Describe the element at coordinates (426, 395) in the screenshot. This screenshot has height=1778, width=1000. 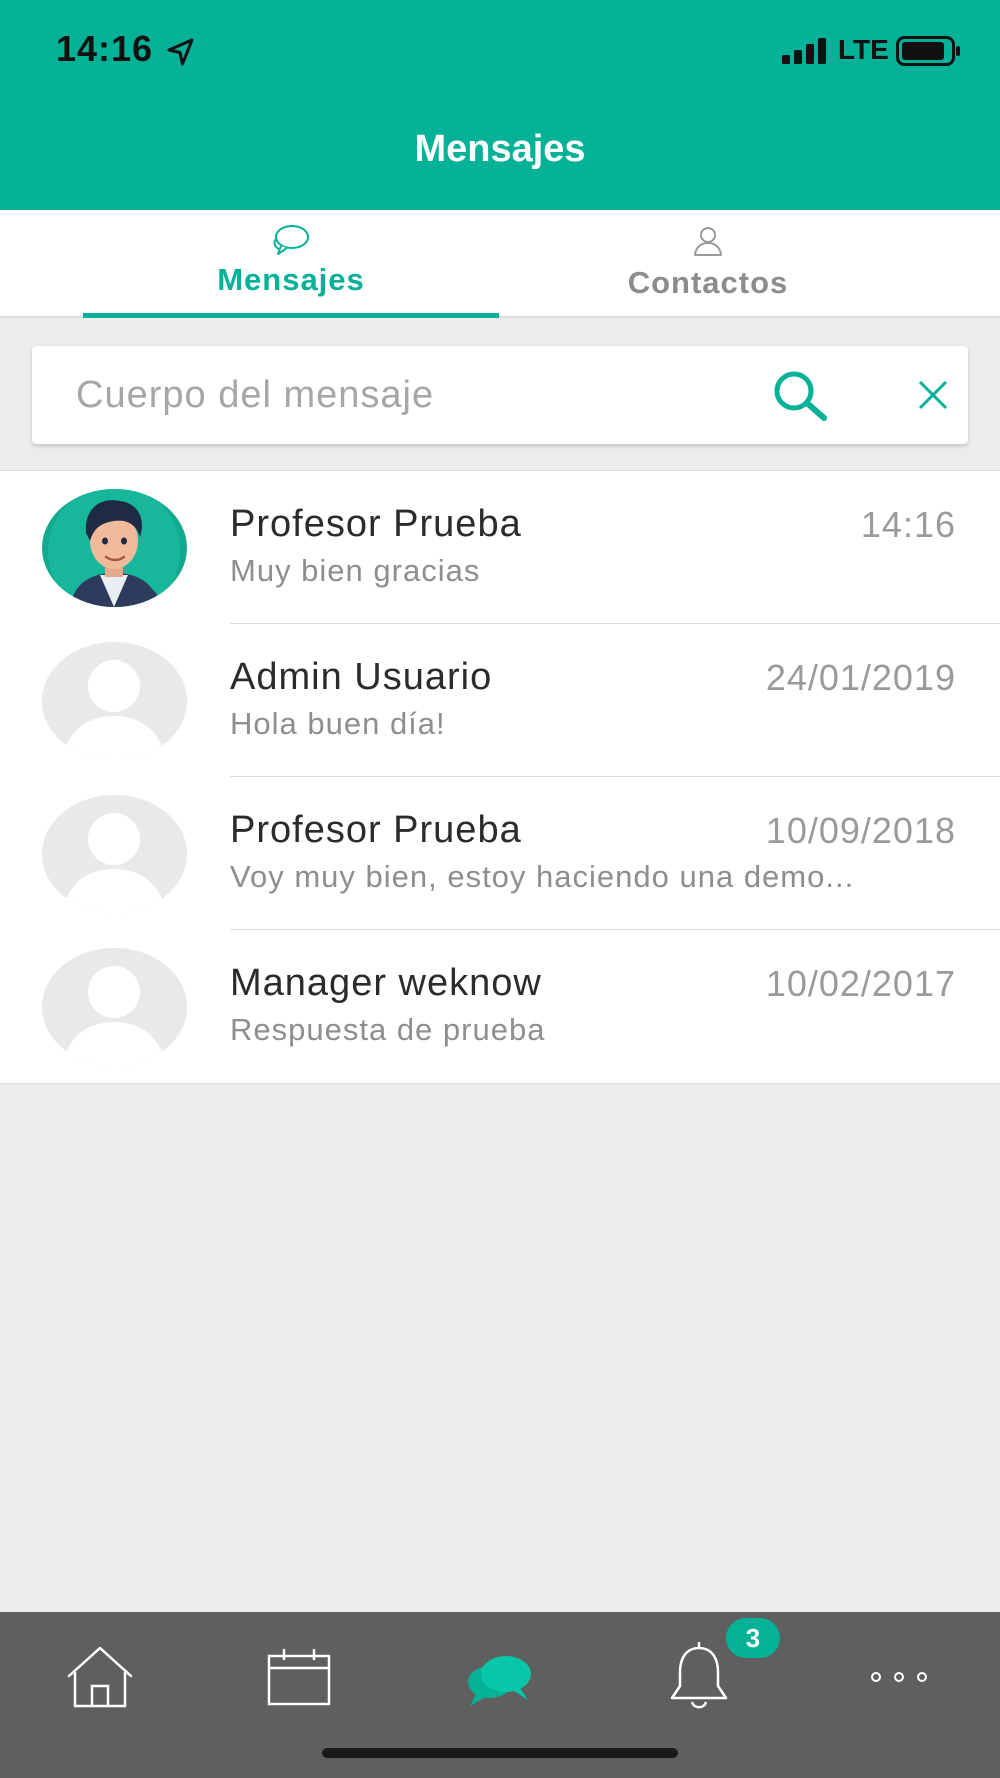
I see `search-input` at that location.